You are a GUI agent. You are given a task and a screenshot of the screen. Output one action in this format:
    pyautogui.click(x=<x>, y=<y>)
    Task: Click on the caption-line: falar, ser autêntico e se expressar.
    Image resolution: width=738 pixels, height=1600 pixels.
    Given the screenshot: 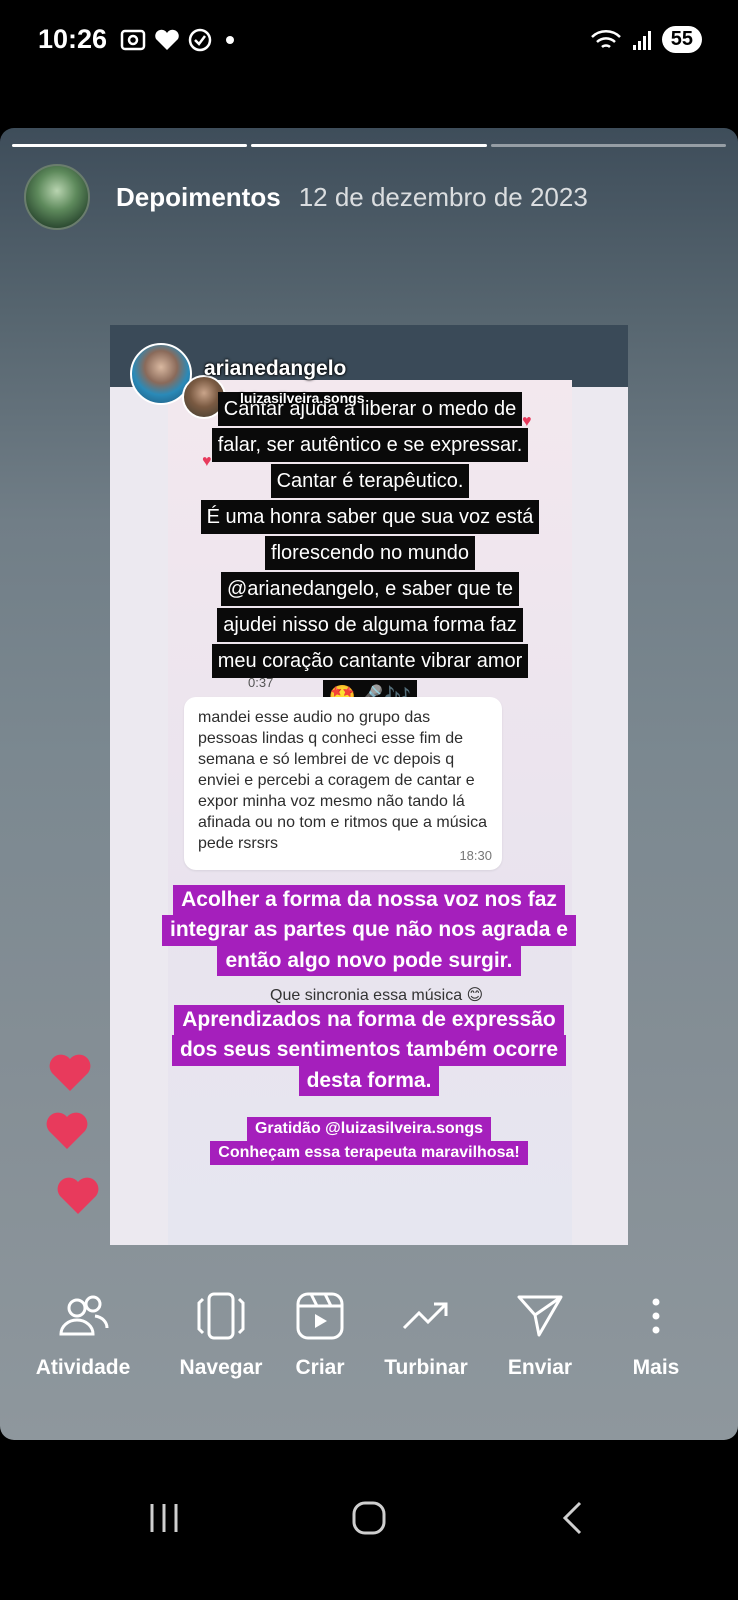 What is the action you would take?
    pyautogui.click(x=370, y=445)
    